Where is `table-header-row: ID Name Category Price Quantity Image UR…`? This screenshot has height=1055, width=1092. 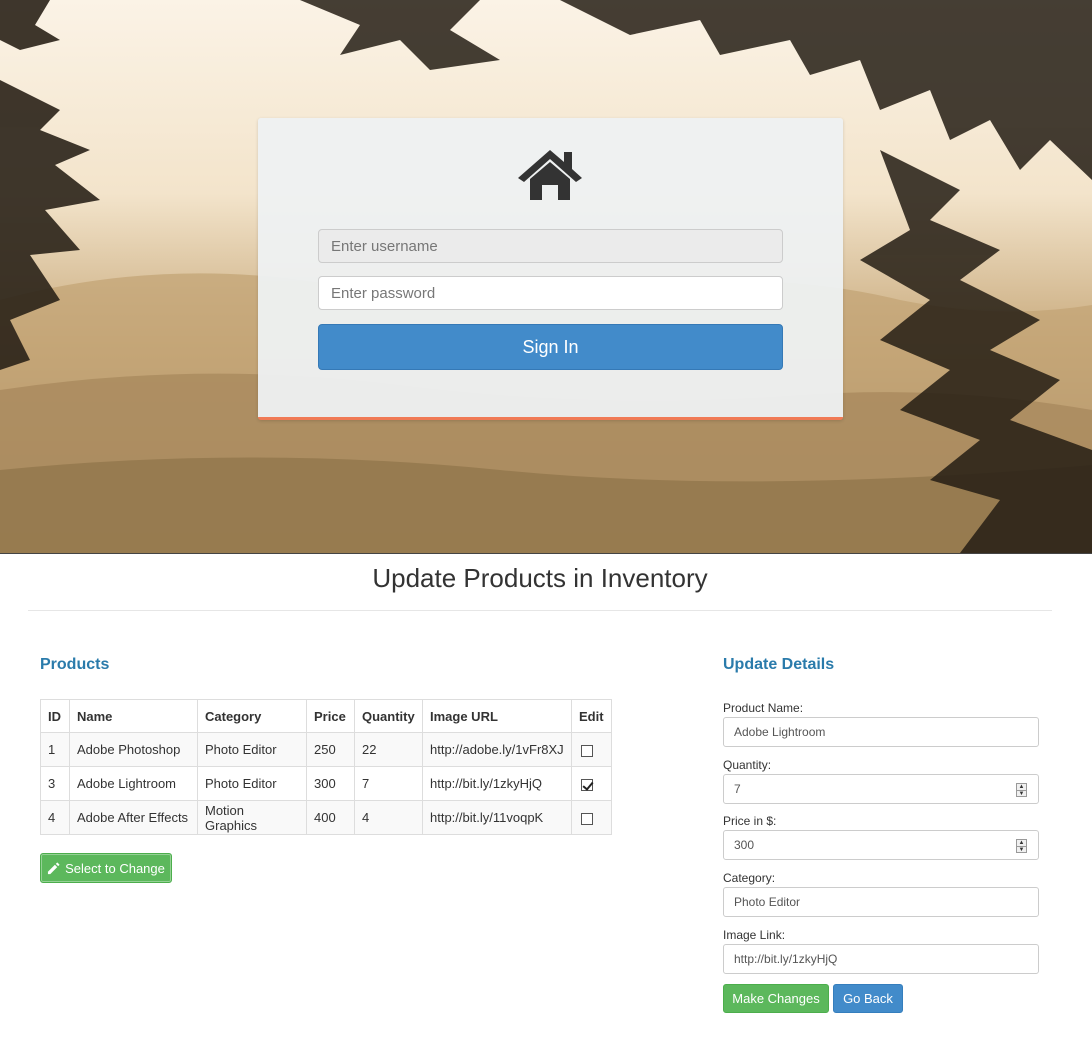 table-header-row: ID Name Category Price Quantity Image UR… is located at coordinates (326, 716).